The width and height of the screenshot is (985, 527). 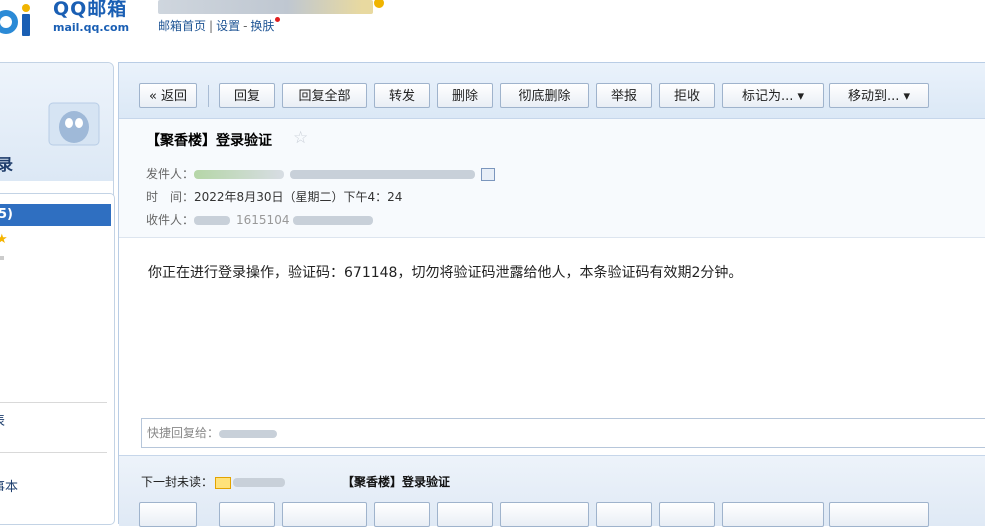 What do you see at coordinates (168, 95) in the screenshot?
I see `back-button: « 返回` at bounding box center [168, 95].